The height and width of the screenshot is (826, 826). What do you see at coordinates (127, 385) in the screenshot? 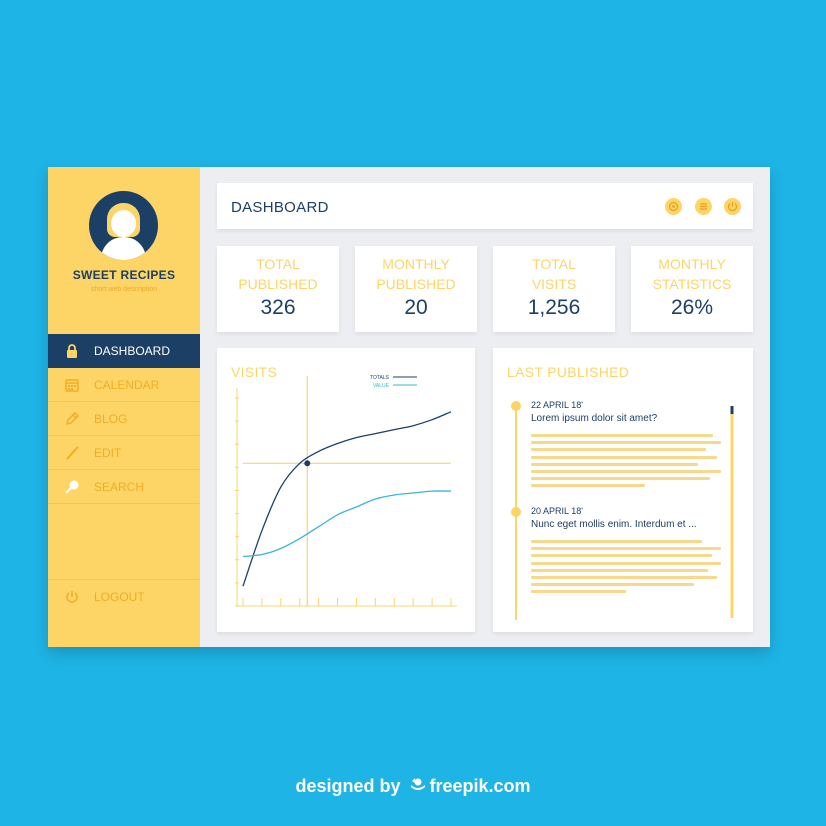
I see `sidebar-item-label: CALENDAR` at bounding box center [127, 385].